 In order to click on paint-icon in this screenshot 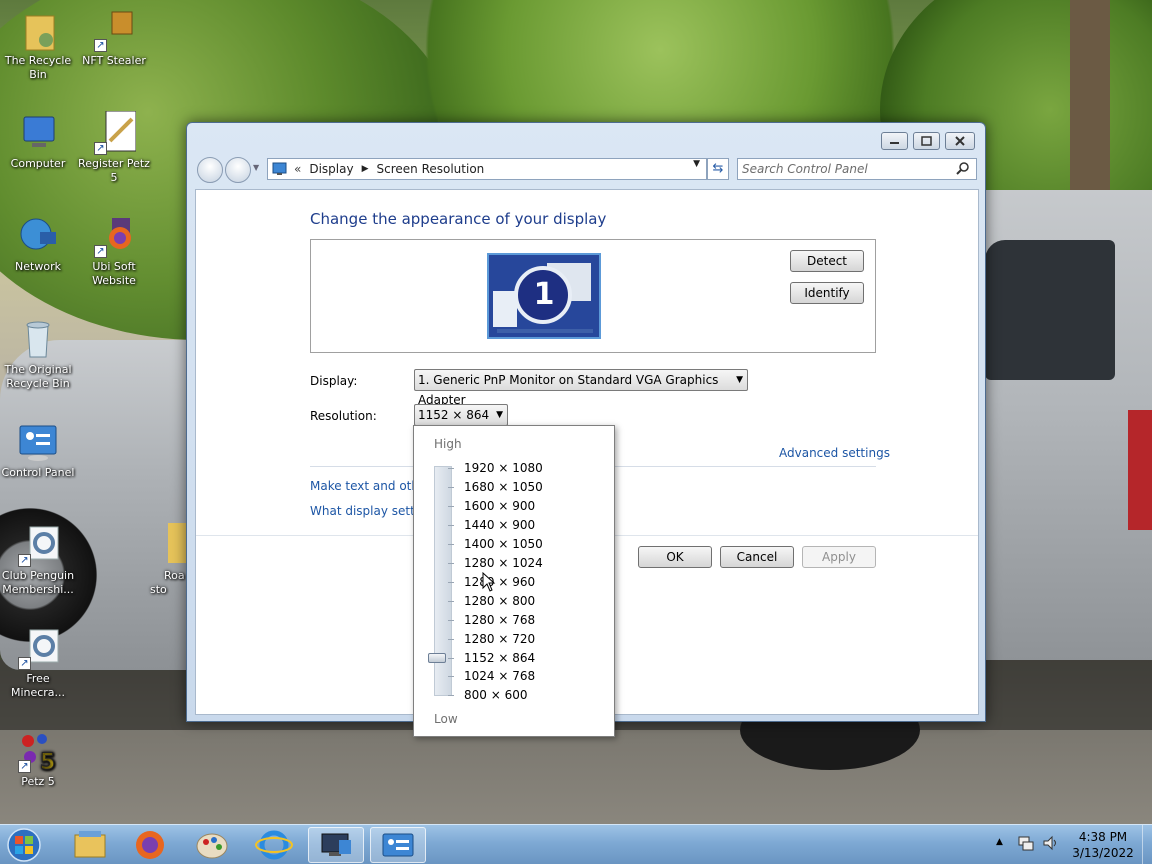, I will do `click(212, 846)`.